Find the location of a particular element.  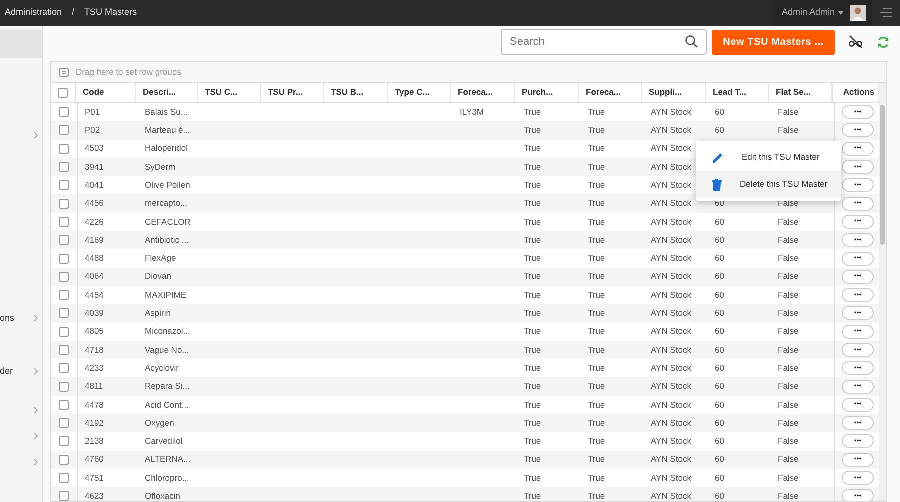

row-group-hint: Drag here to set row groups is located at coordinates (129, 72).